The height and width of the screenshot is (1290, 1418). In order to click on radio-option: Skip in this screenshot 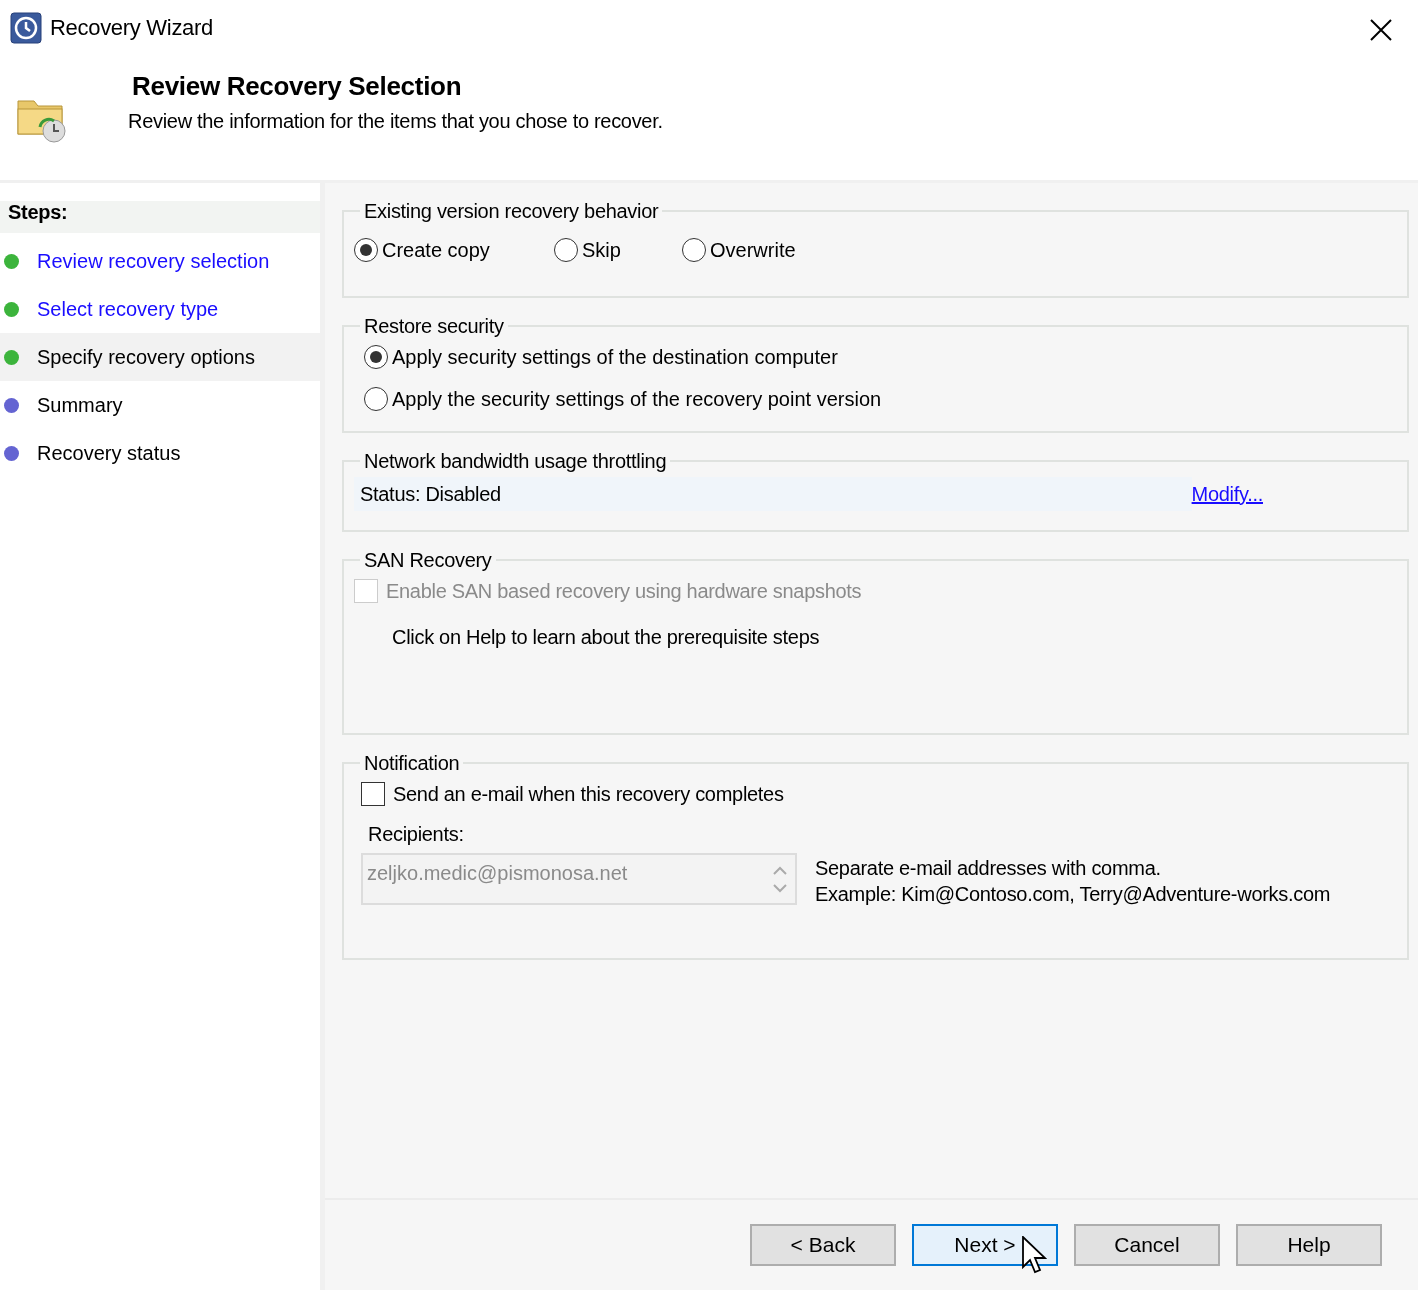, I will do `click(618, 250)`.